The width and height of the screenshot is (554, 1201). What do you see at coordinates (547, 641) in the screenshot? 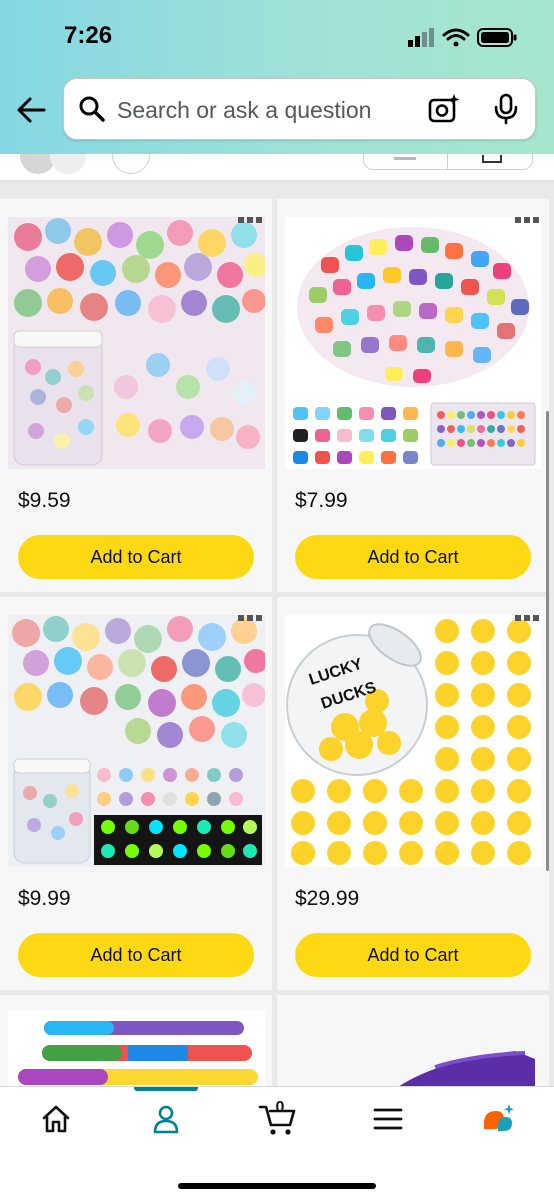
I see `scrollbar` at bounding box center [547, 641].